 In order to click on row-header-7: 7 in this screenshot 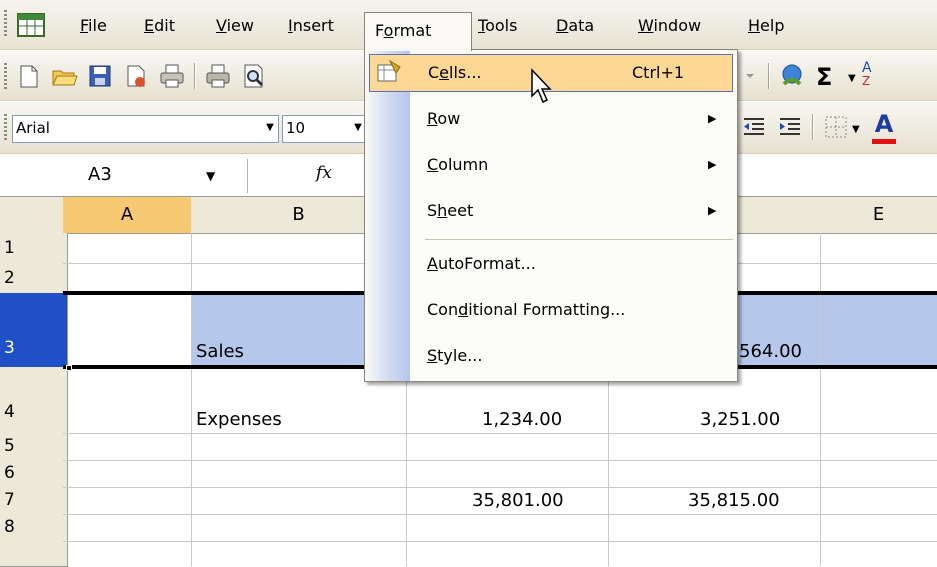, I will do `click(34, 501)`.